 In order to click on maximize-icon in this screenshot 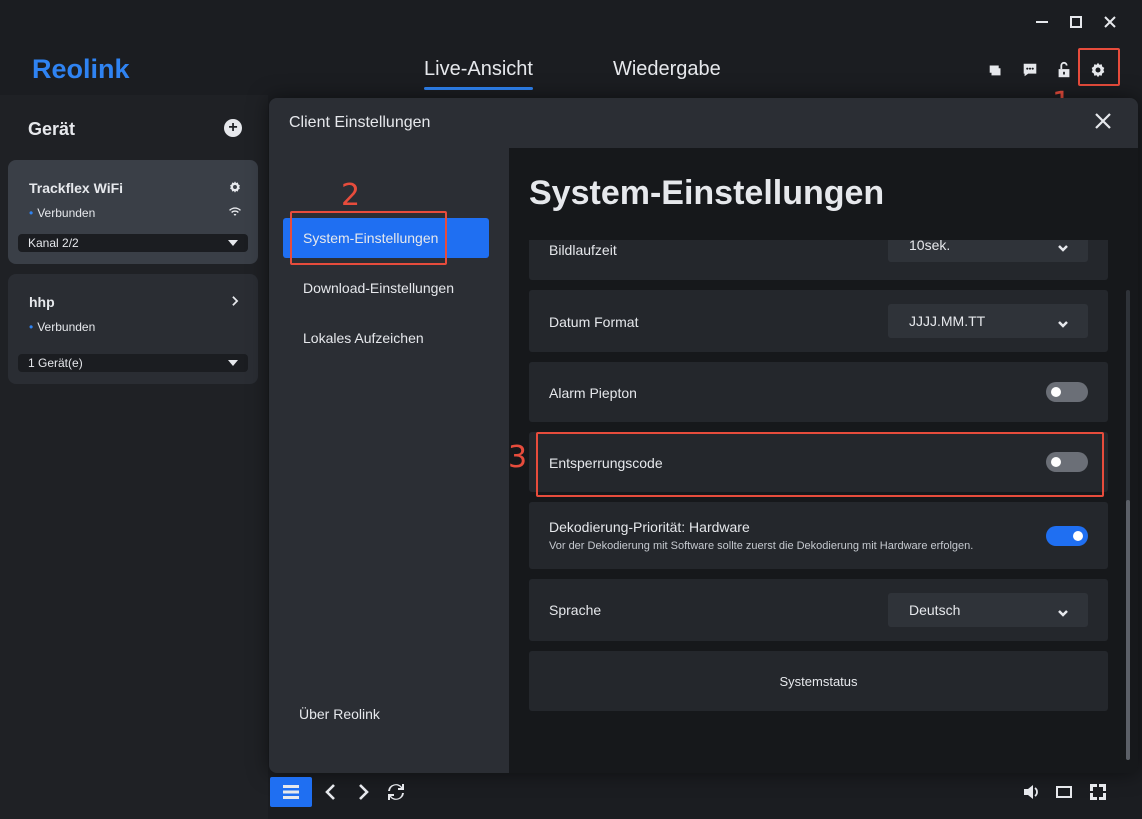, I will do `click(1076, 22)`.